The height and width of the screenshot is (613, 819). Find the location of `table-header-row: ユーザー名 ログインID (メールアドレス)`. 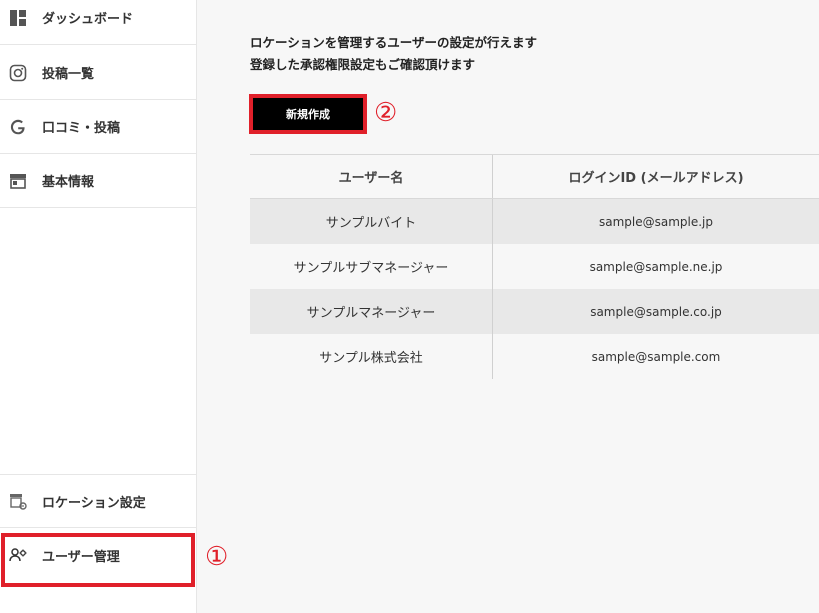

table-header-row: ユーザー名 ログインID (メールアドレス) is located at coordinates (534, 177).